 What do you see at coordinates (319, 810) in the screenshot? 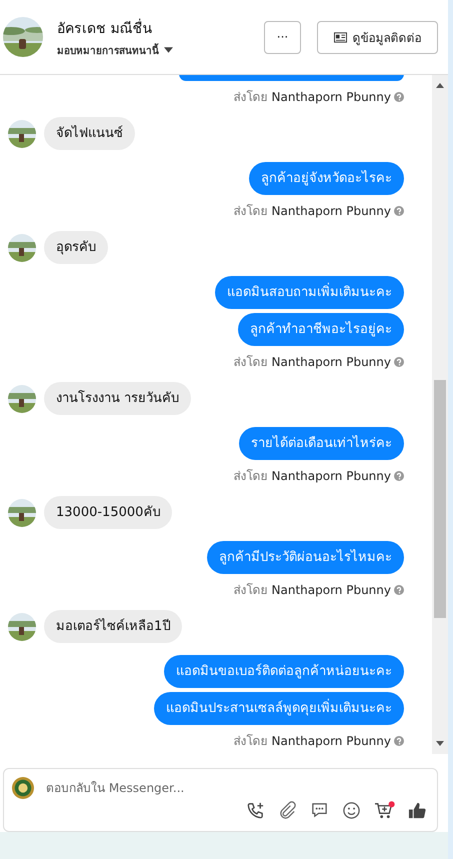
I see `chat-bubble-icon` at bounding box center [319, 810].